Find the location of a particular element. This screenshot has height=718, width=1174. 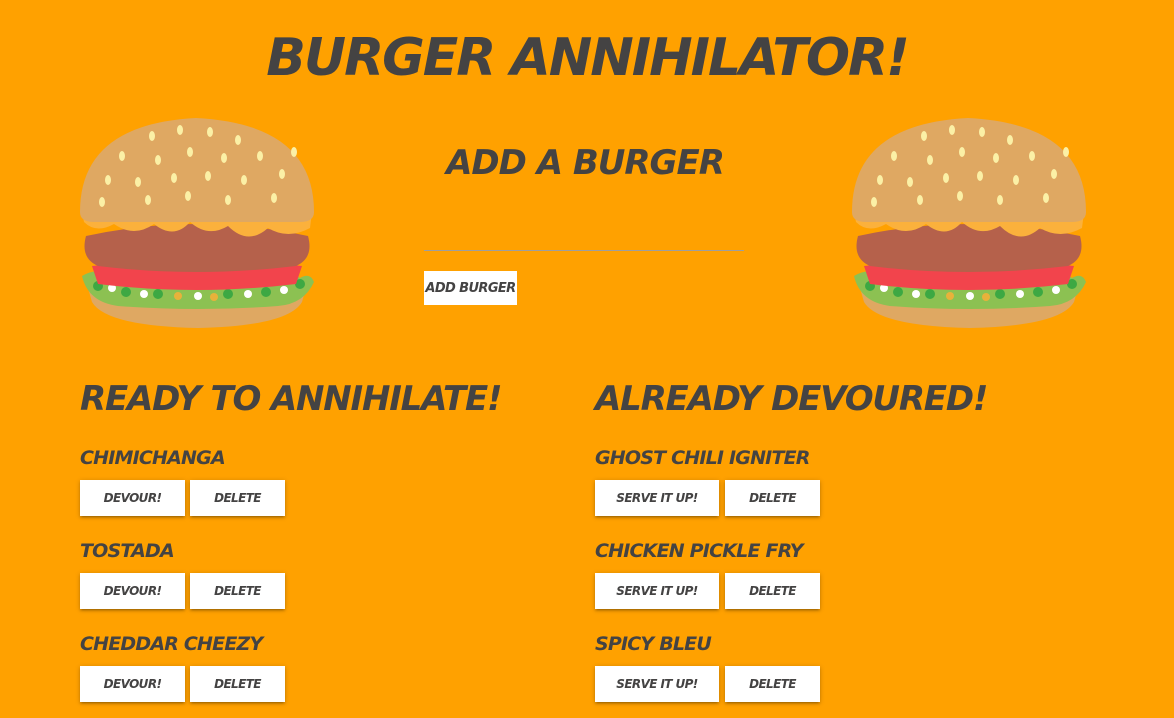

list-item: Chimichanga Devour! Delete is located at coordinates (320, 481).